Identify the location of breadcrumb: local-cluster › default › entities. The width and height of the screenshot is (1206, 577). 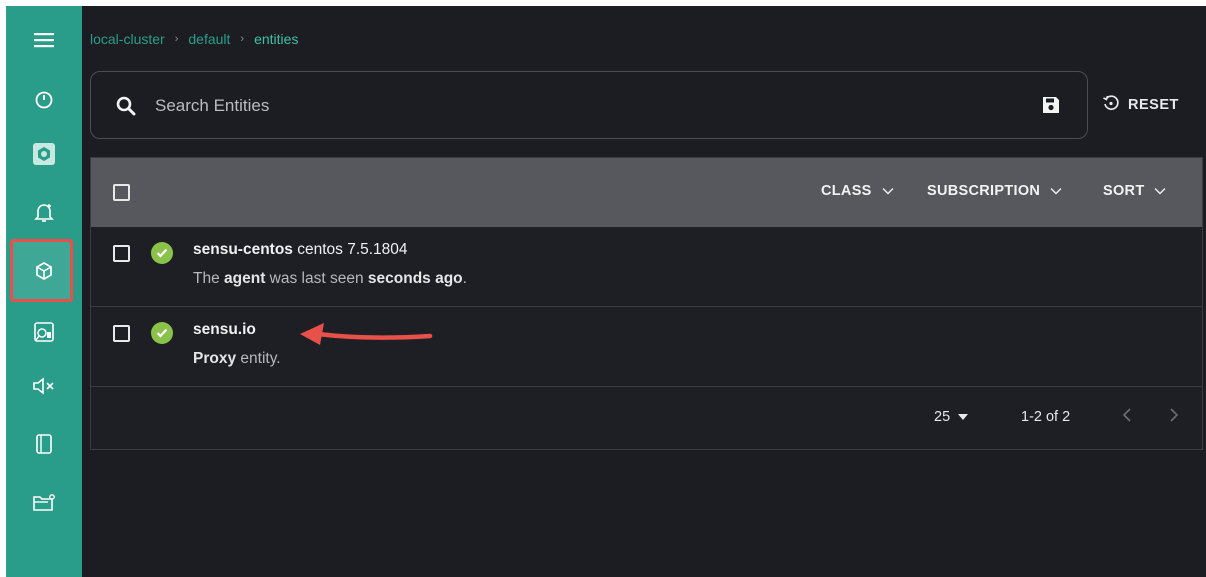
(194, 39).